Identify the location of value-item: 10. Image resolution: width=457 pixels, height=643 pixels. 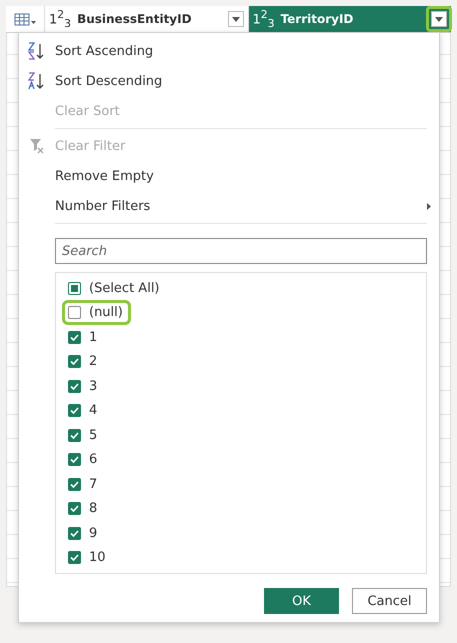
(89, 557).